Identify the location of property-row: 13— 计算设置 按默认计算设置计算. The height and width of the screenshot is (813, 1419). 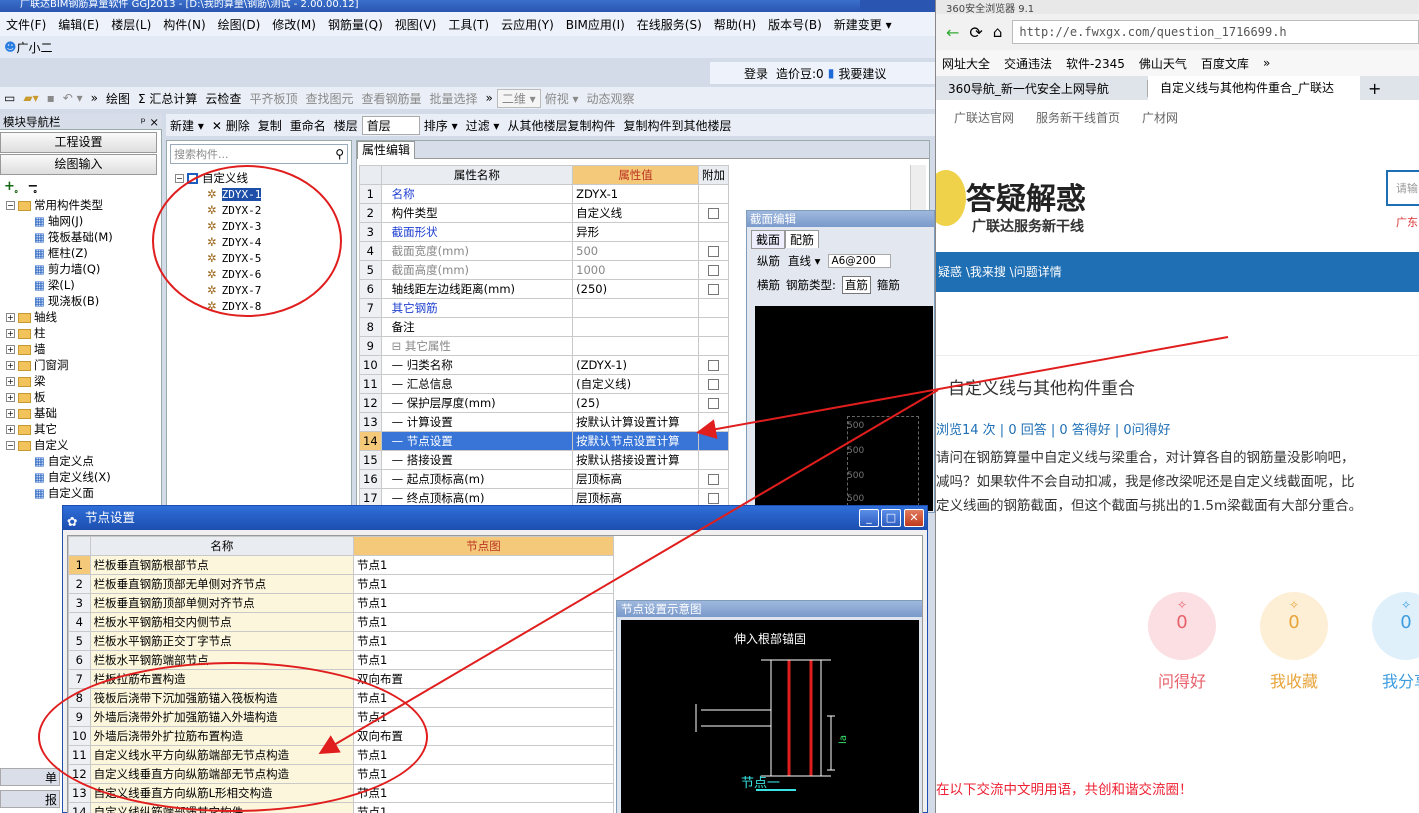
(544, 422).